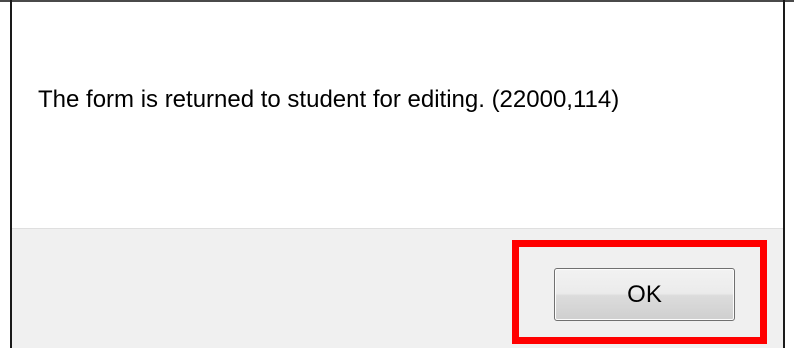  What do you see at coordinates (784, 174) in the screenshot?
I see `dialog-right-border` at bounding box center [784, 174].